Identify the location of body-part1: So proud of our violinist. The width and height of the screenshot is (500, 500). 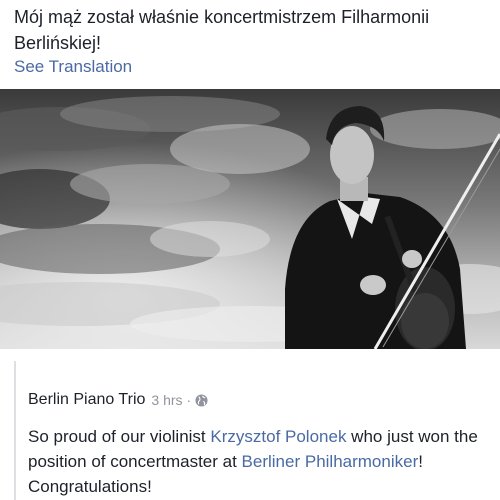
(119, 436).